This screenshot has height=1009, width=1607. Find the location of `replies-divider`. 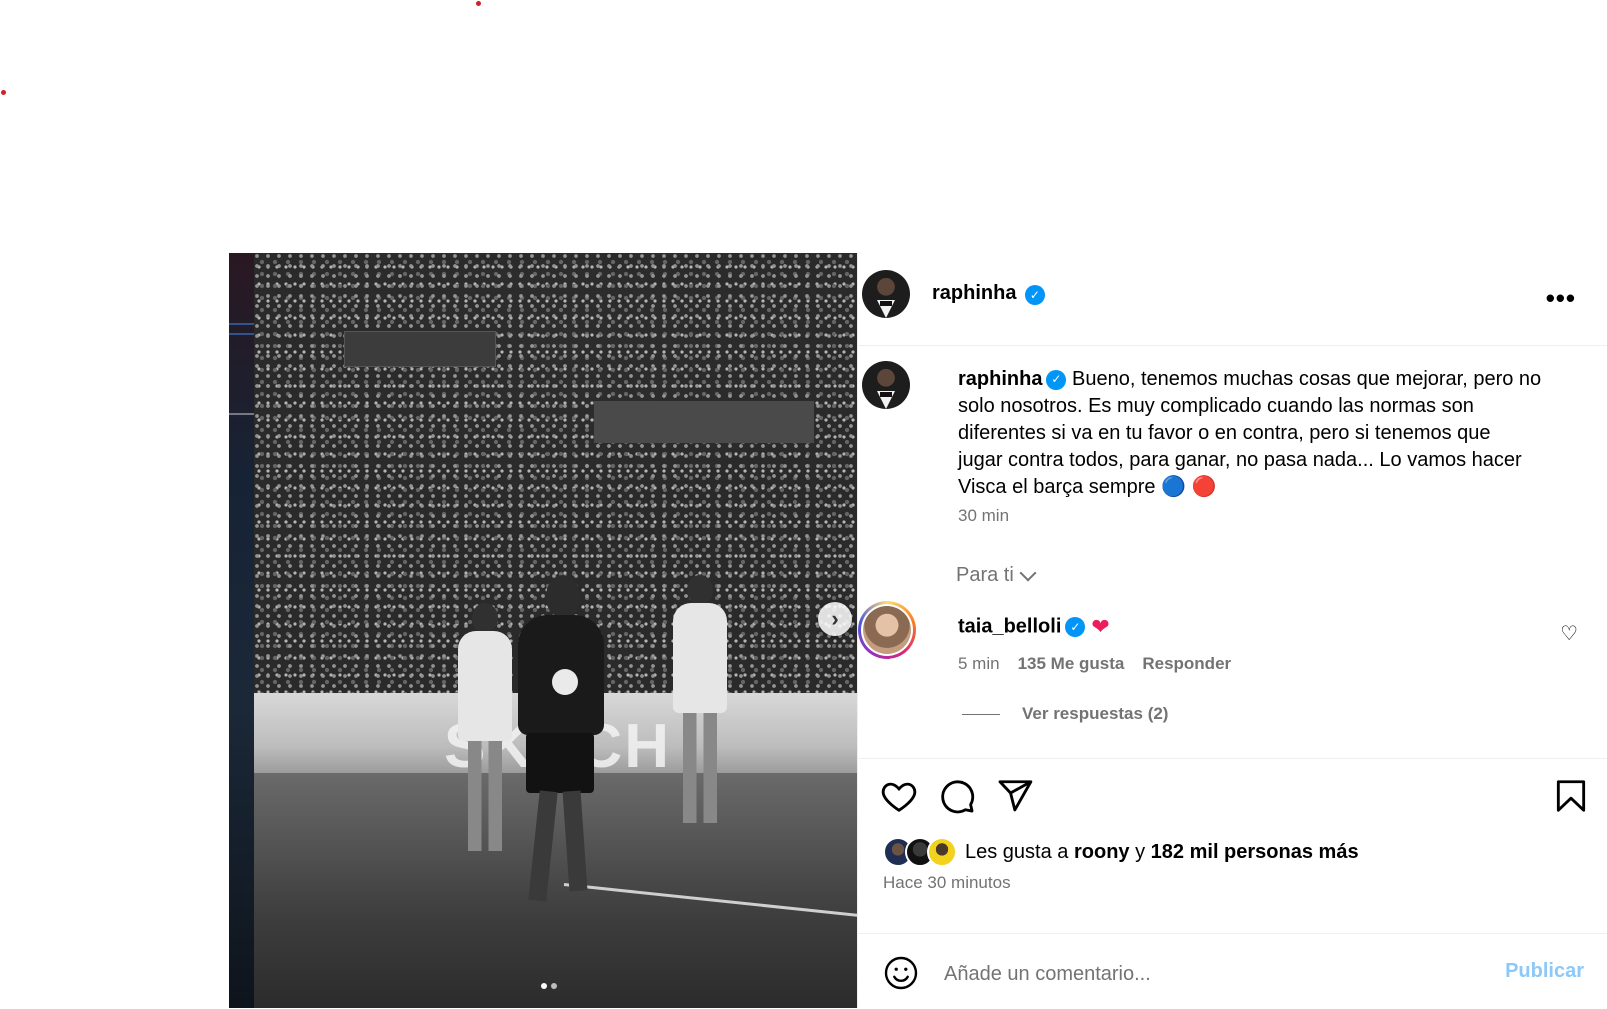

replies-divider is located at coordinates (981, 714).